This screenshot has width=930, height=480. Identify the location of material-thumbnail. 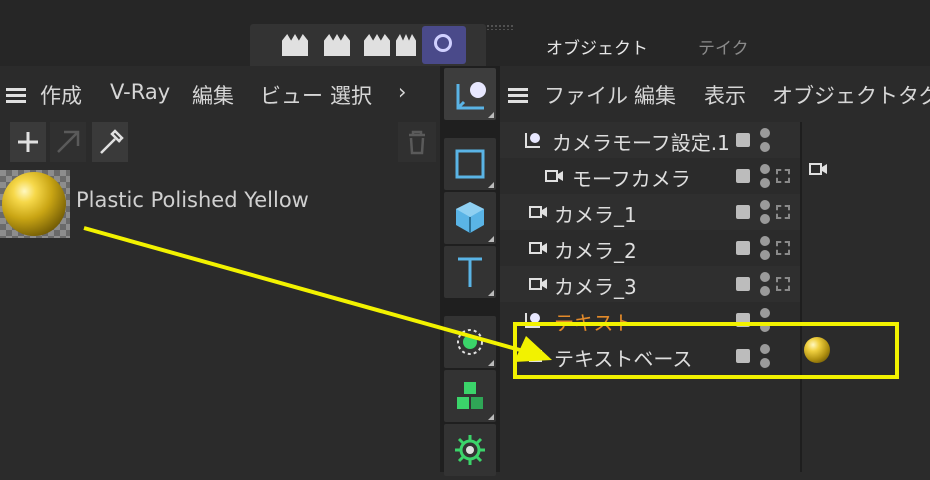
(35, 204).